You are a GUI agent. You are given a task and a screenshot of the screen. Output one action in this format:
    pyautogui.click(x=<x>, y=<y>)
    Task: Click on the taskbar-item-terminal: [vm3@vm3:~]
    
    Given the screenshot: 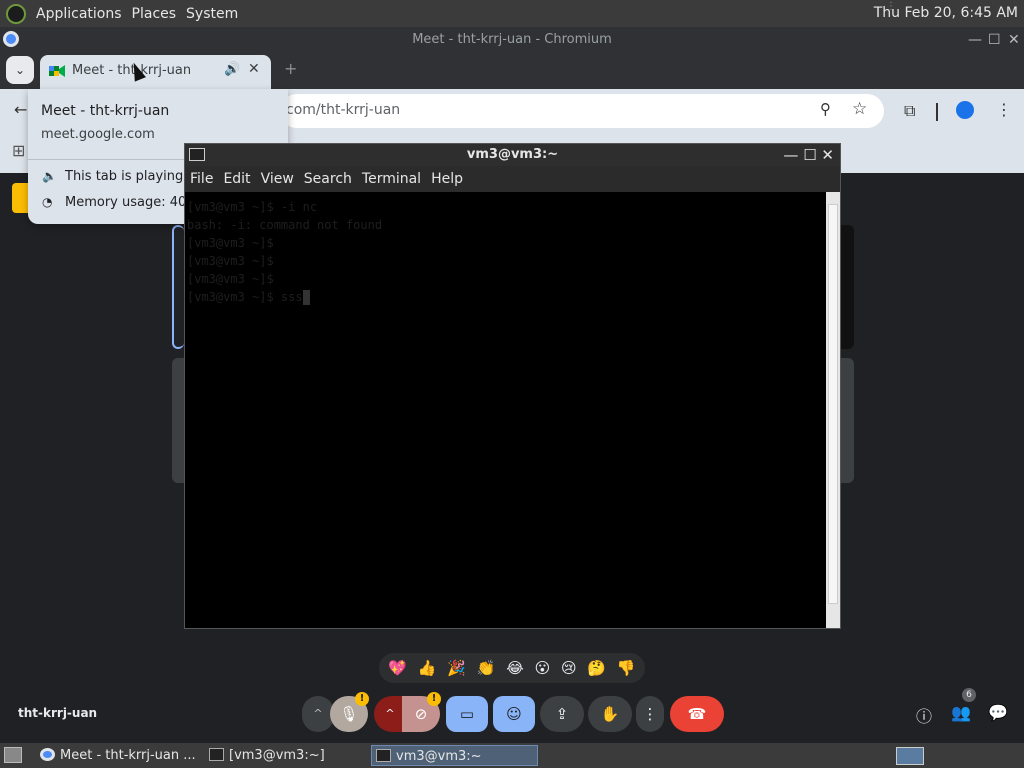 What is the action you would take?
    pyautogui.click(x=286, y=755)
    